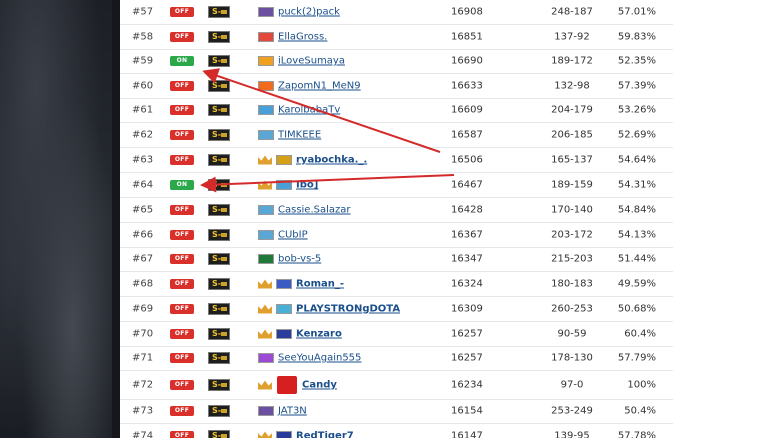 Image resolution: width=768 pixels, height=438 pixels. I want to click on table-row: #70 OFF S- Kenzaro 16257 90-59 60.4%, so click(396, 334).